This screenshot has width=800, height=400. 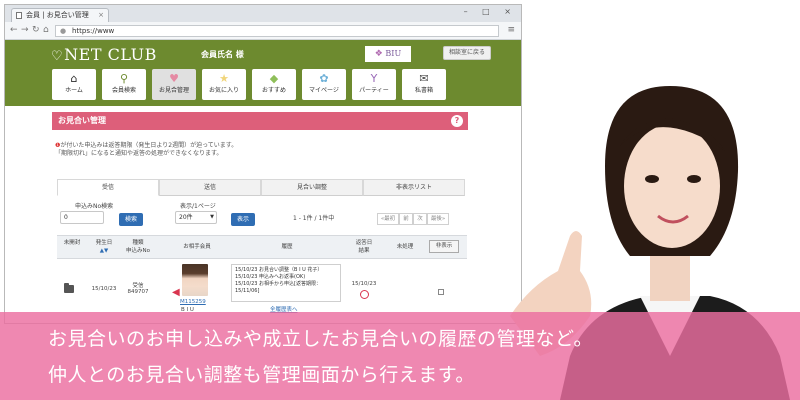 What do you see at coordinates (511, 30) in the screenshot?
I see `browser-menu-icon: ≡` at bounding box center [511, 30].